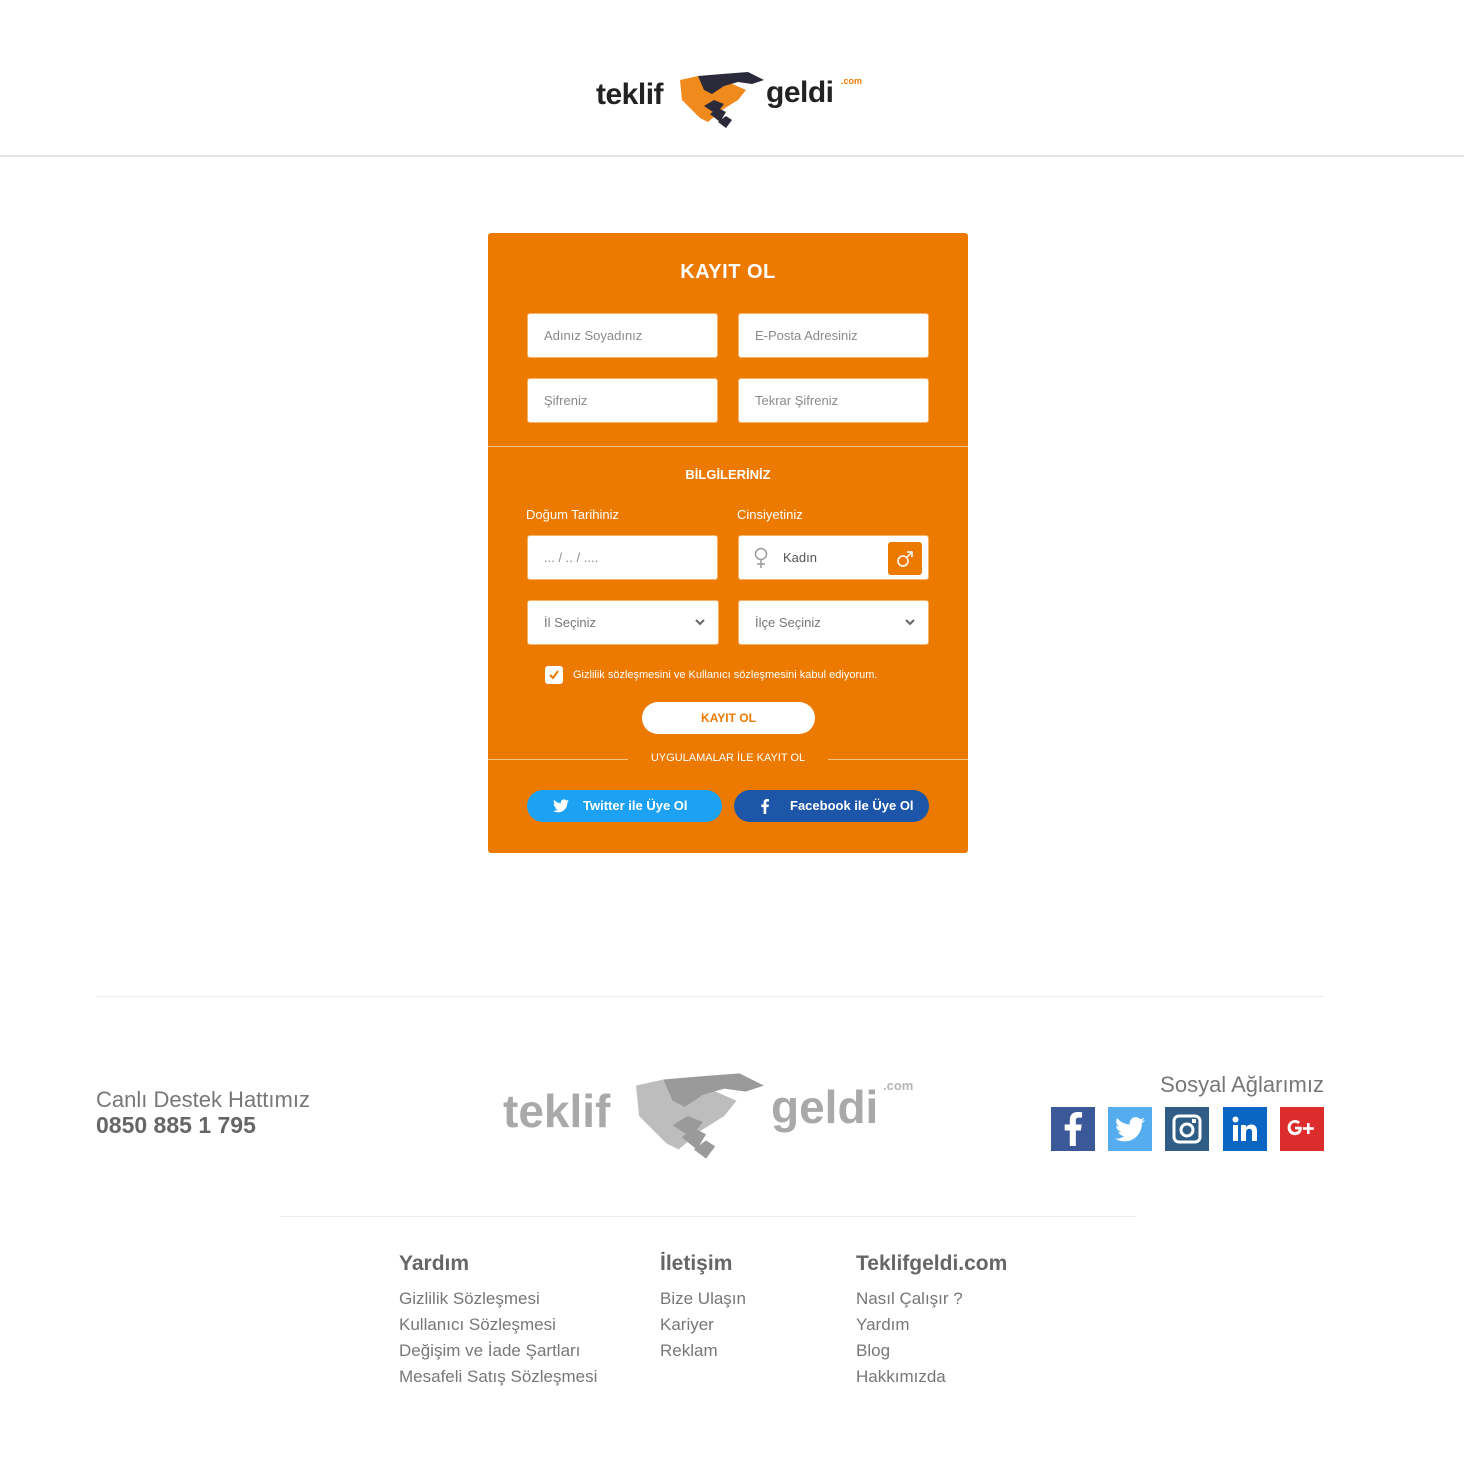  I want to click on footer-logo-text-geldi: geldi, so click(825, 1107).